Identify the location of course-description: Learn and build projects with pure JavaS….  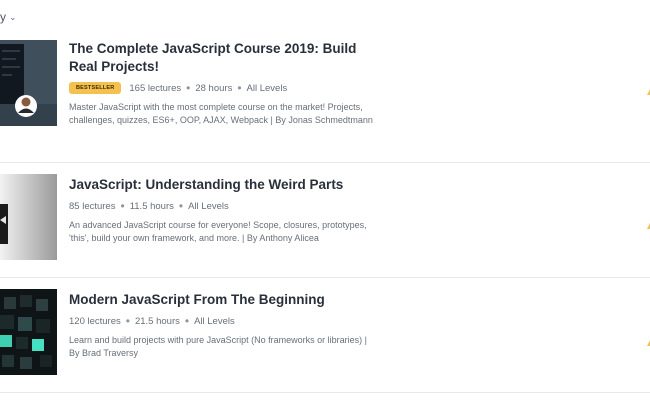
(218, 346).